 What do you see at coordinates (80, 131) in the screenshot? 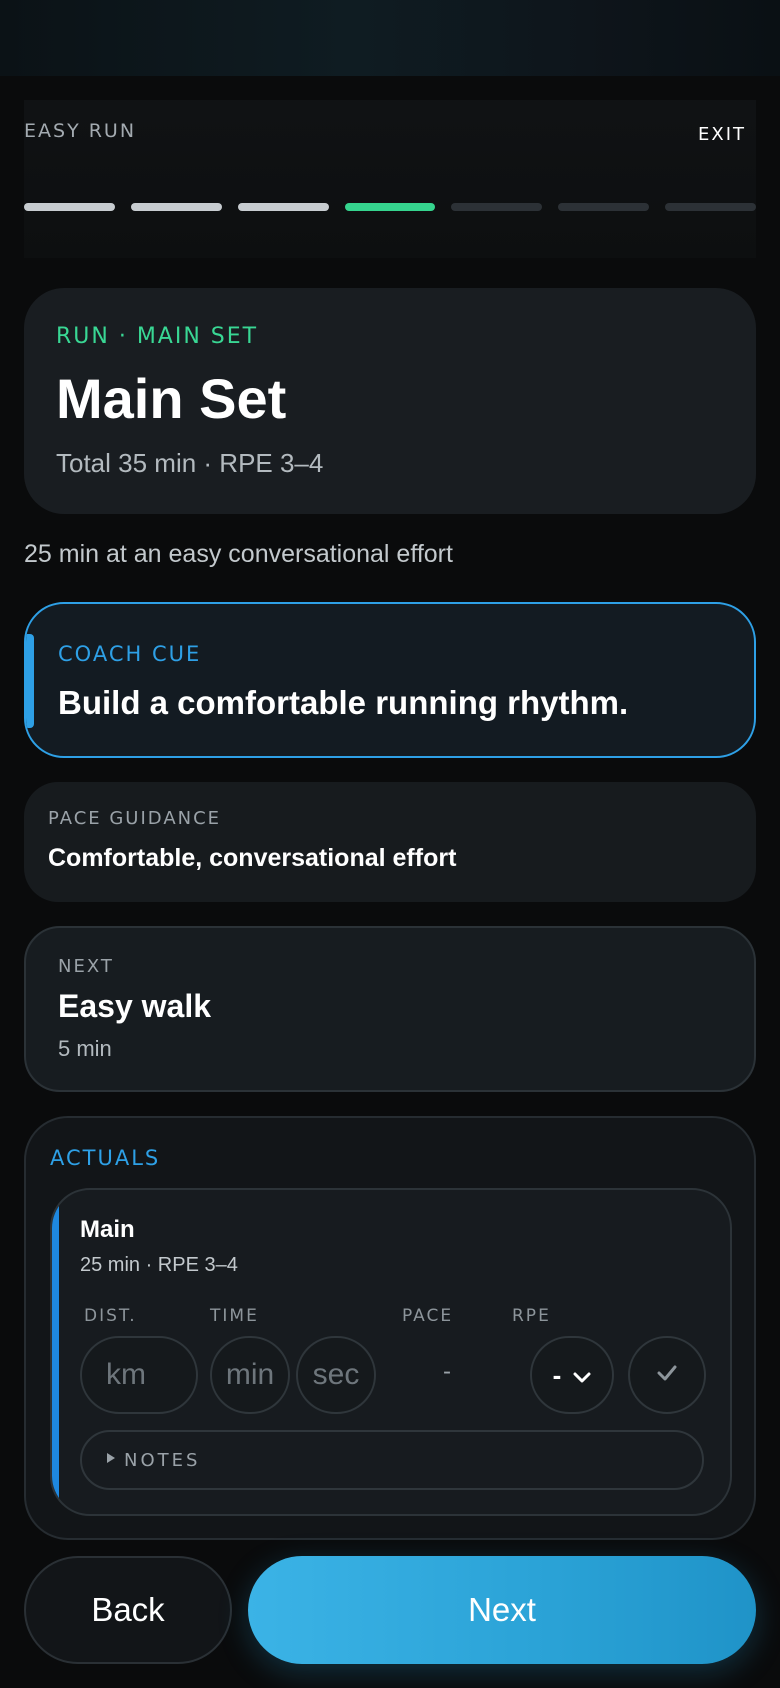
I see `workout-name: EASY RUN` at bounding box center [80, 131].